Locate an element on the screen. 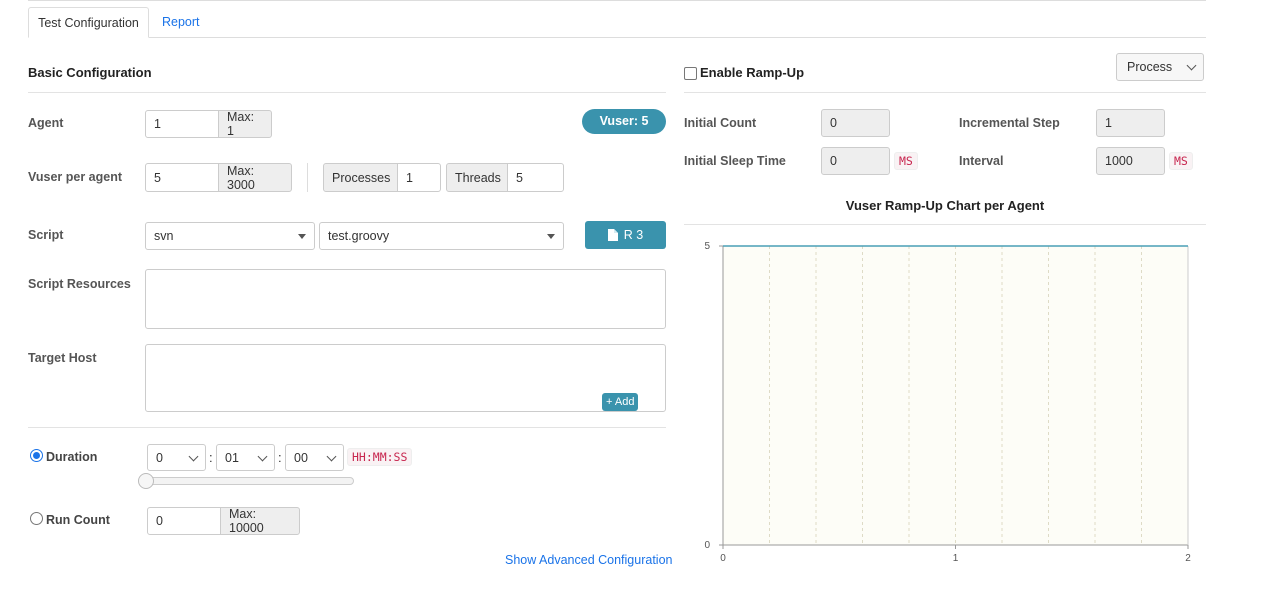 The width and height of the screenshot is (1280, 597). chart-y-tick-label: 5 is located at coordinates (707, 246).